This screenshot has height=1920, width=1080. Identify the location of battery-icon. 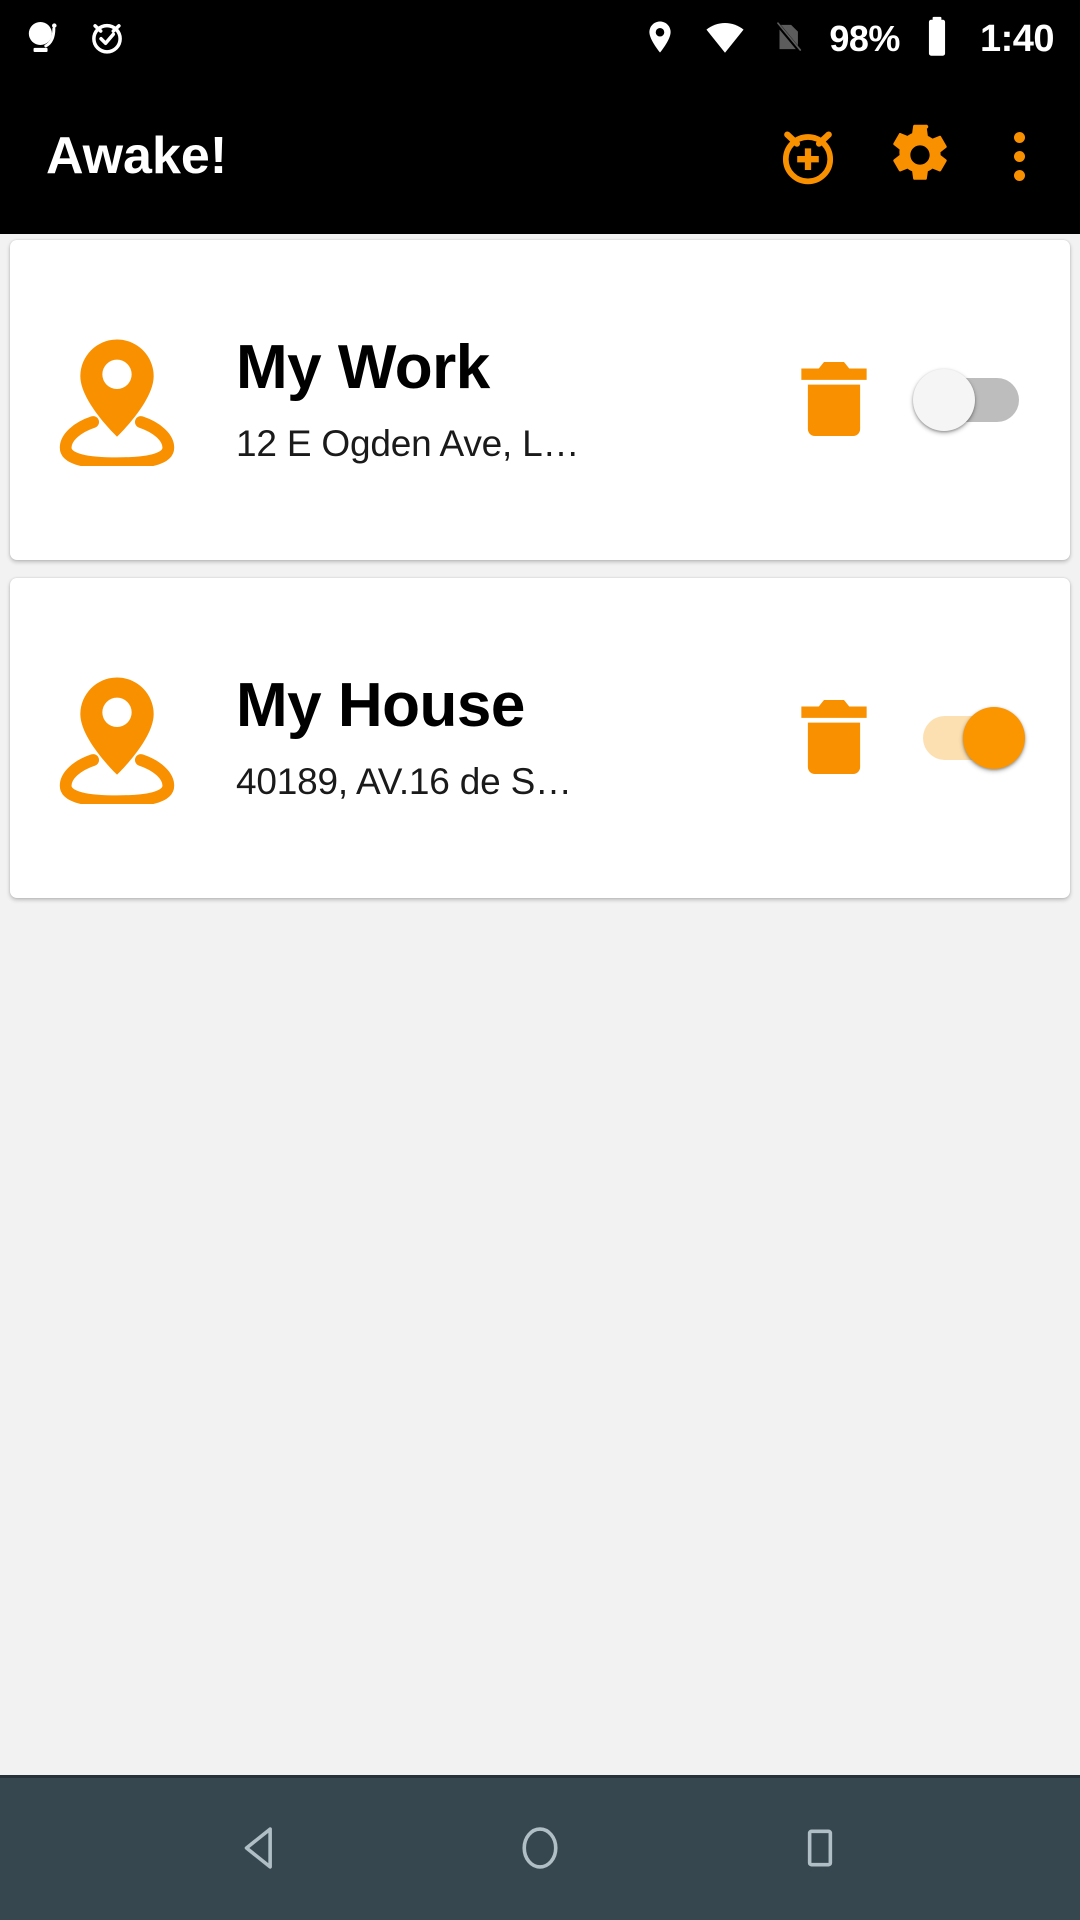
(937, 39).